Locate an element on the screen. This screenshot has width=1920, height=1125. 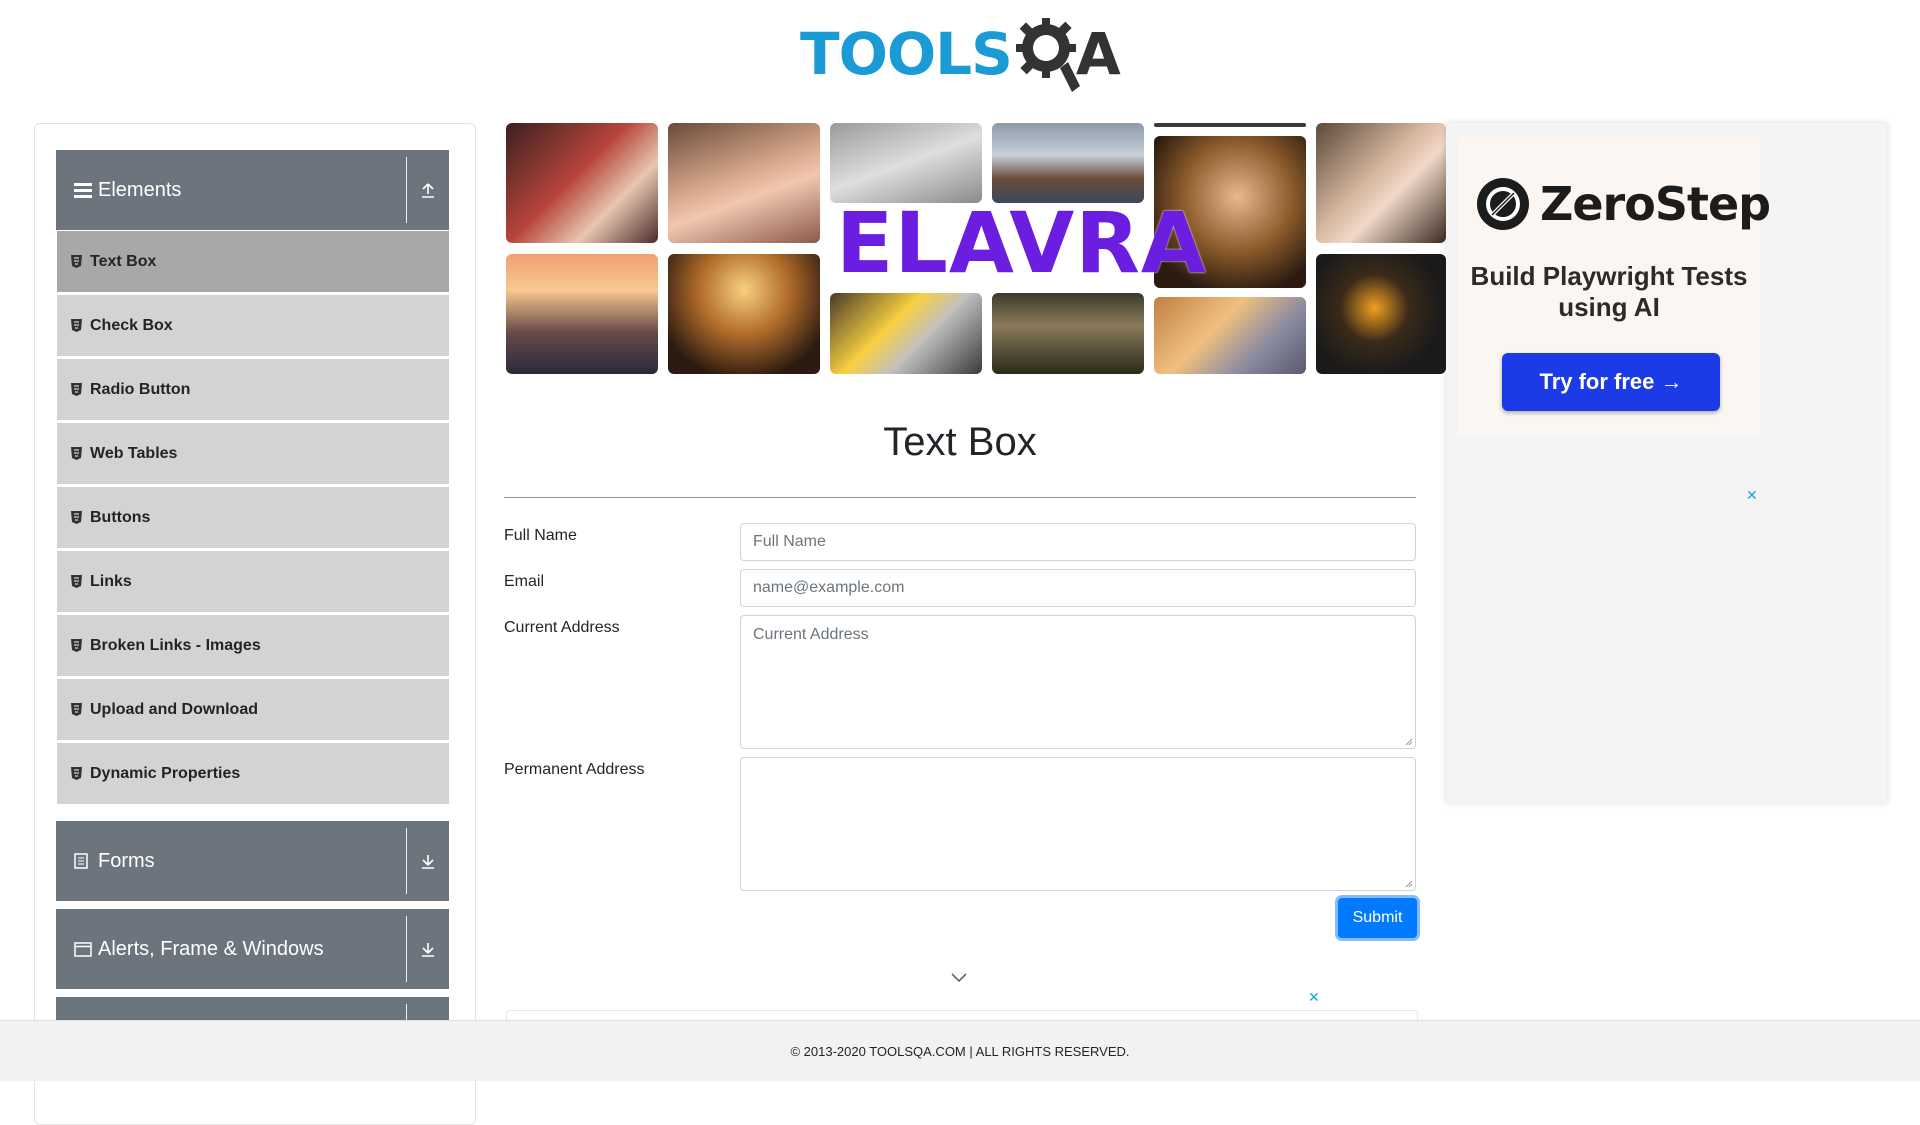
submit-button: Submit is located at coordinates (1377, 918).